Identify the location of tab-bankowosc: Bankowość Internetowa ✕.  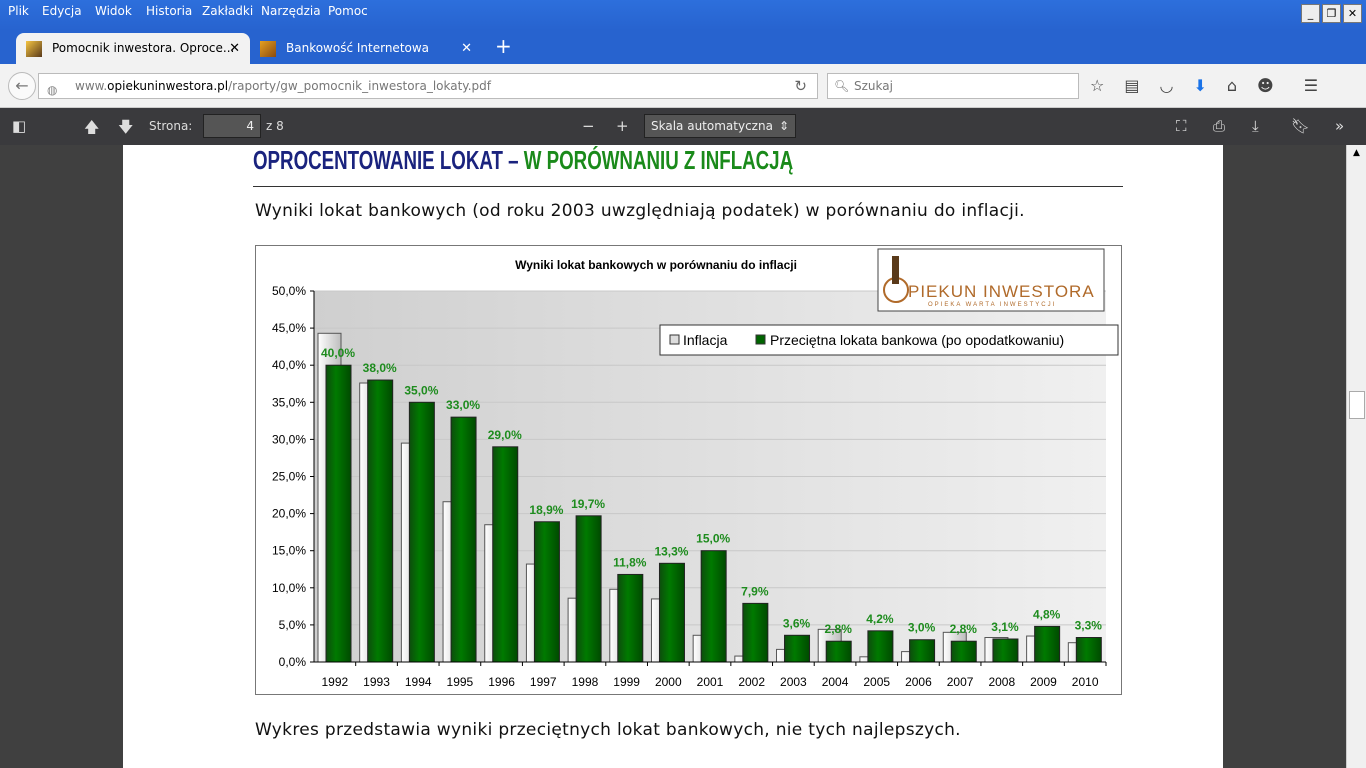
(366, 48).